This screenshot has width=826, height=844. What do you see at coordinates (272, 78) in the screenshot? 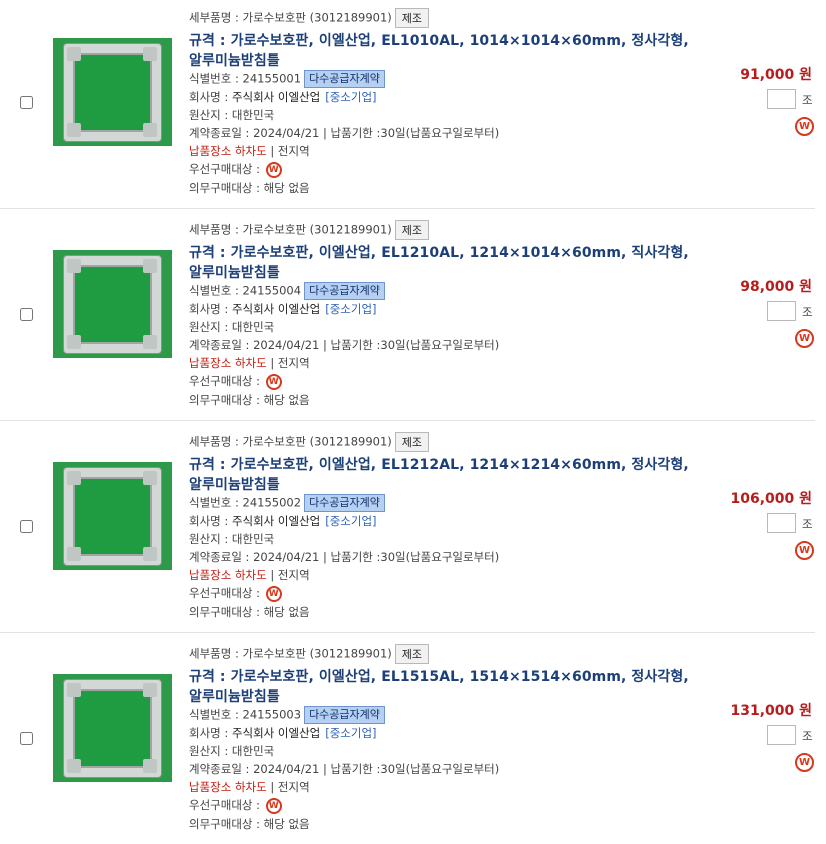
I see `id-number: 24155001` at bounding box center [272, 78].